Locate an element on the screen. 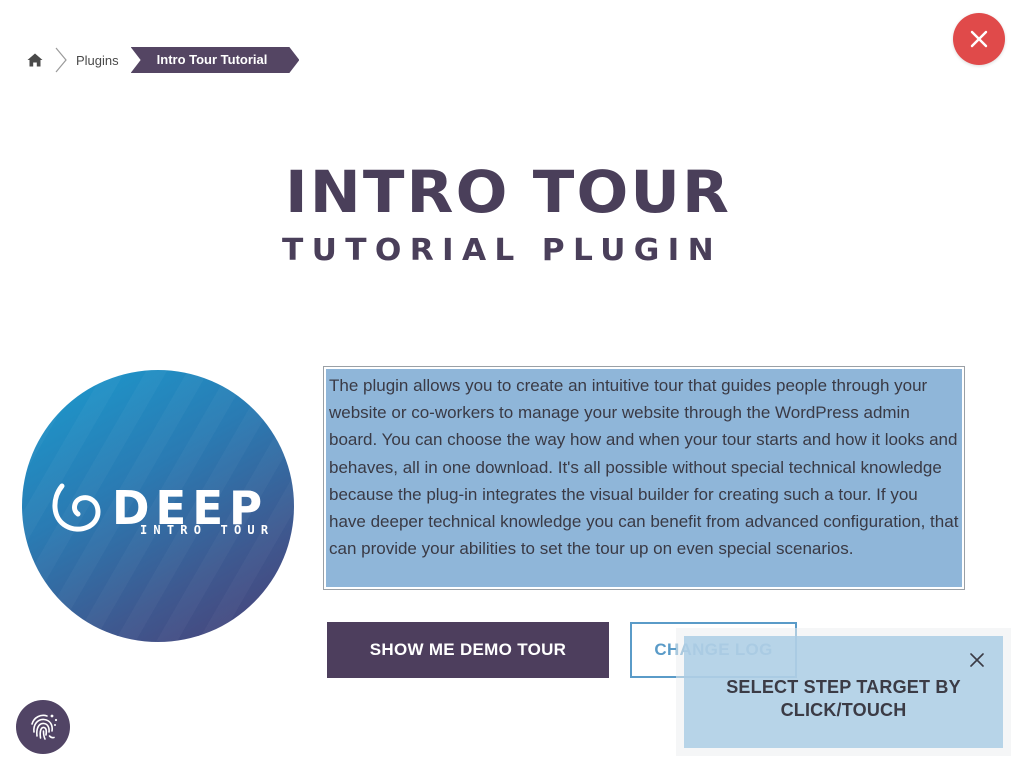  title-line-1: INTRO TOUR is located at coordinates (508, 193).